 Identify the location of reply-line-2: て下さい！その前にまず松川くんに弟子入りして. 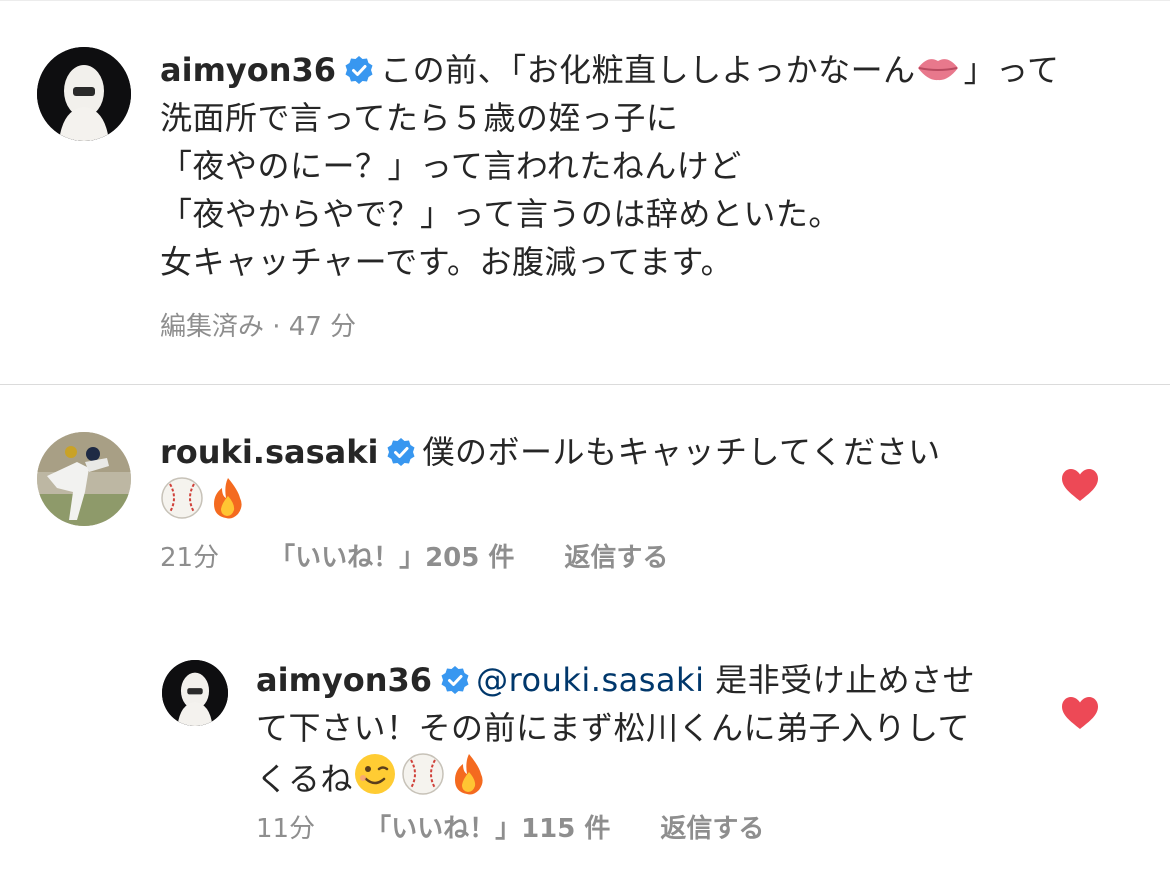
(613, 728).